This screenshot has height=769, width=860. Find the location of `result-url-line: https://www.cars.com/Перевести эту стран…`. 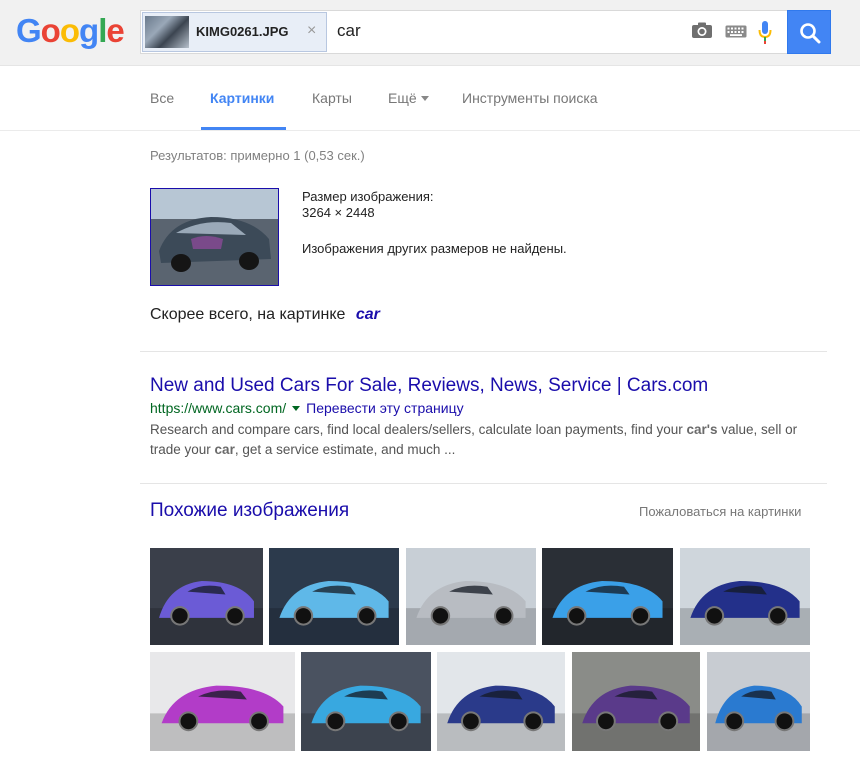

result-url-line: https://www.cars.com/Перевести эту стран… is located at coordinates (307, 408).